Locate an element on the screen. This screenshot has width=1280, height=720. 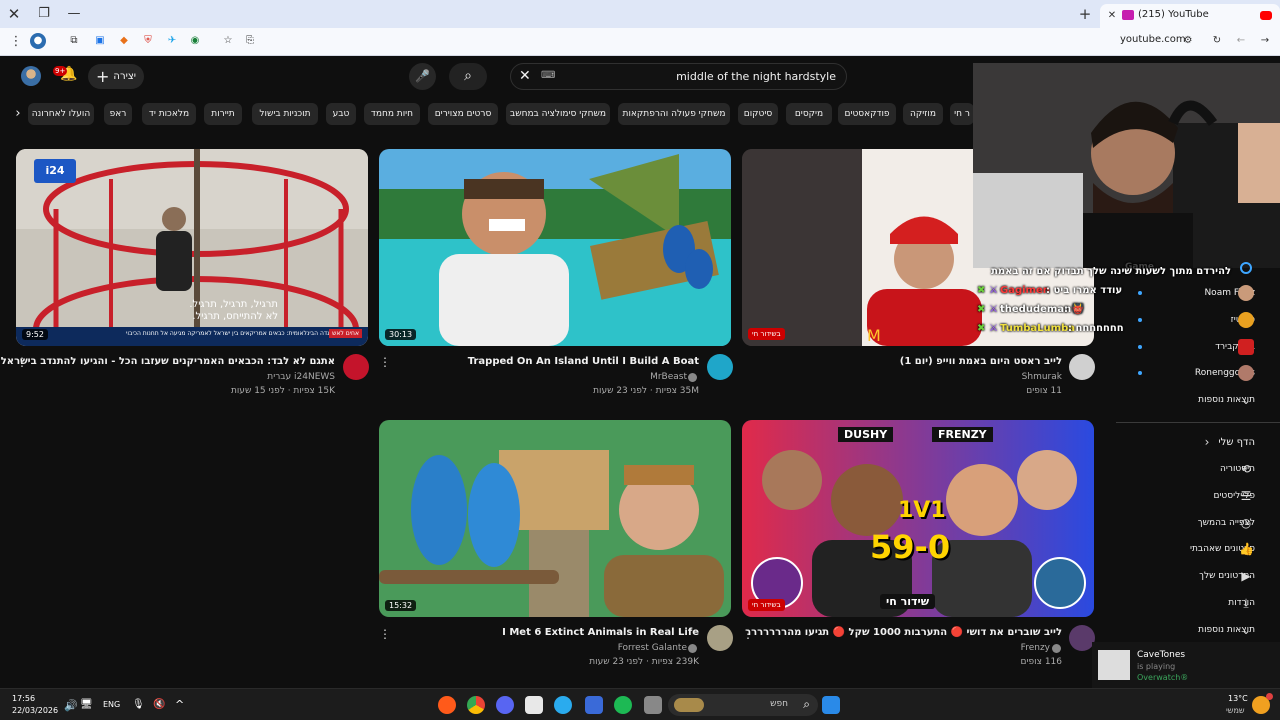
windows-start-icon is located at coordinates (831, 705).